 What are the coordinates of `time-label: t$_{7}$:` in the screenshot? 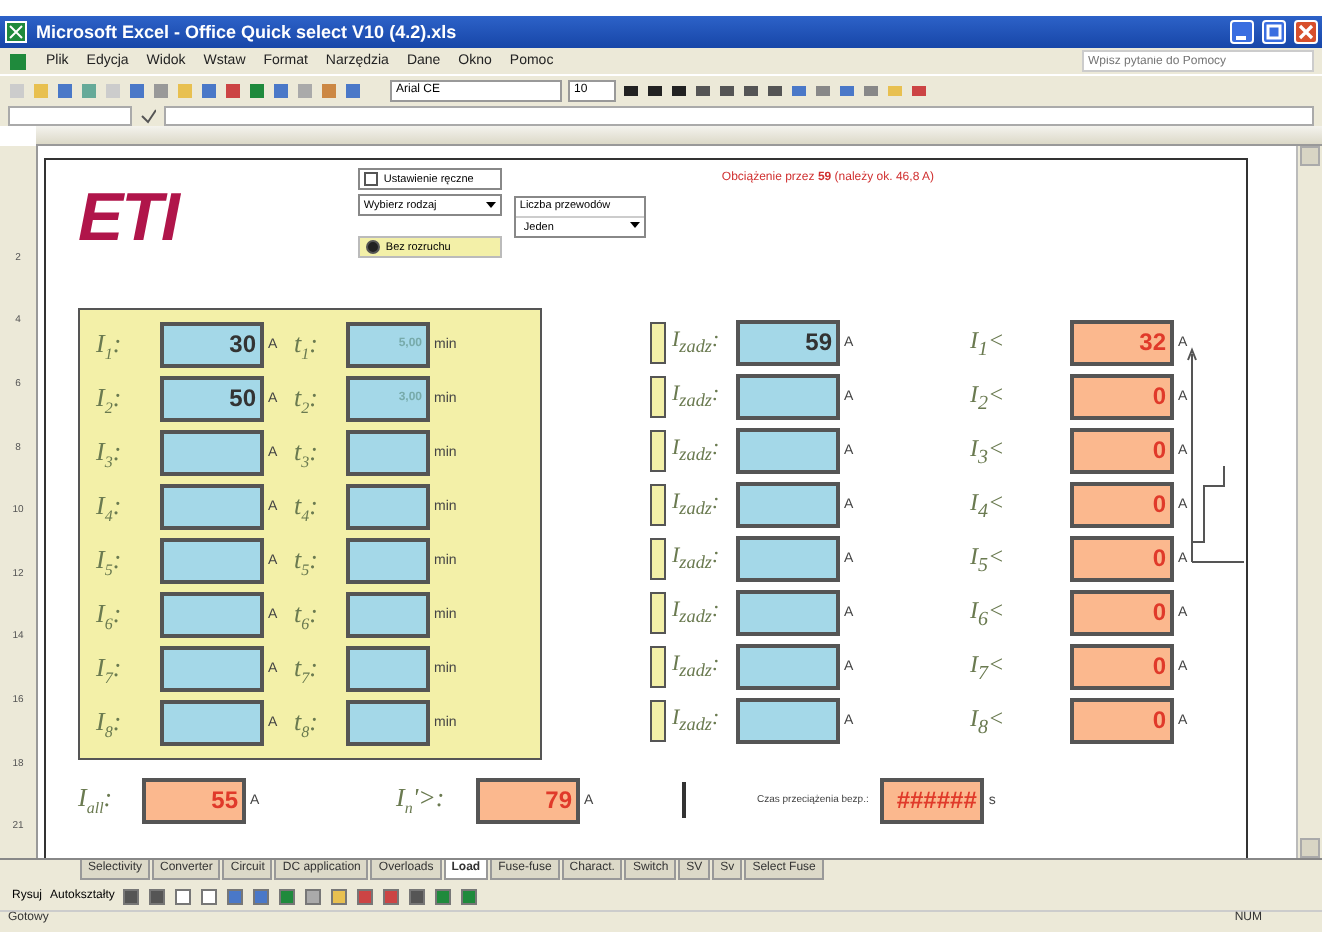 It's located at (307, 669).